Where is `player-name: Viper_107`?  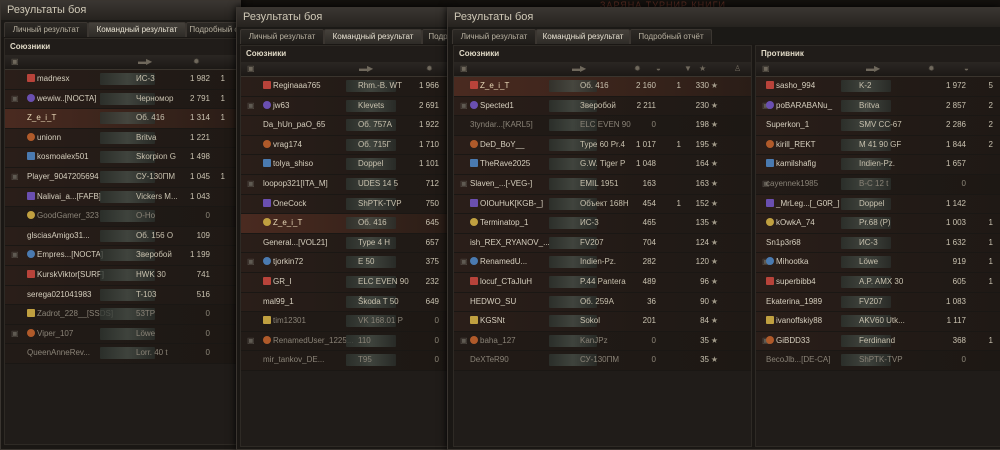 player-name: Viper_107 is located at coordinates (50, 334).